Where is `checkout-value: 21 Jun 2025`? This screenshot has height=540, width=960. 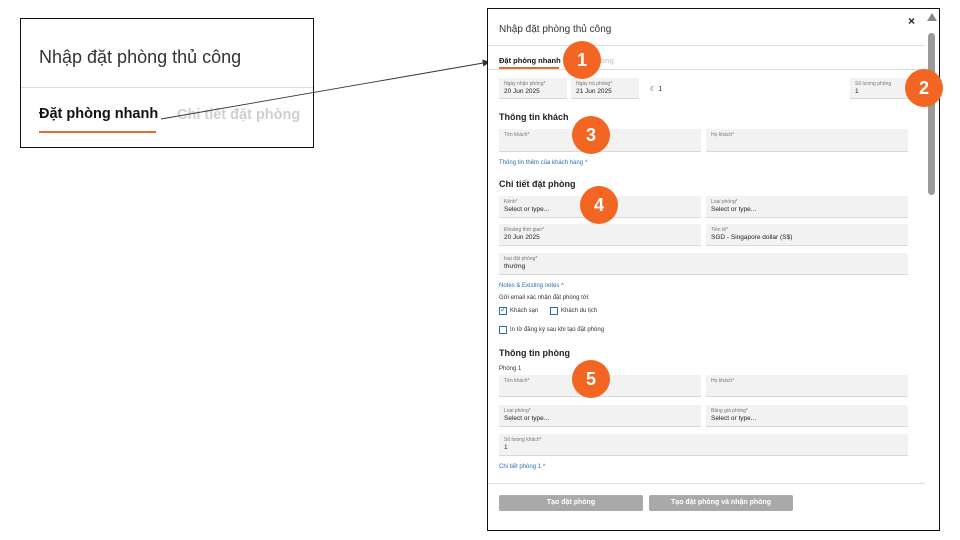
checkout-value: 21 Jun 2025 is located at coordinates (594, 91).